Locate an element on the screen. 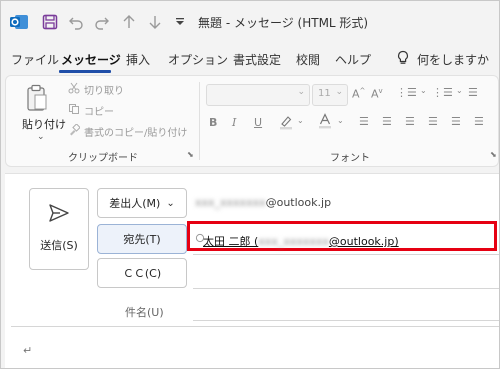 The image size is (500, 369). align-left-icon: ☰ is located at coordinates (364, 121).